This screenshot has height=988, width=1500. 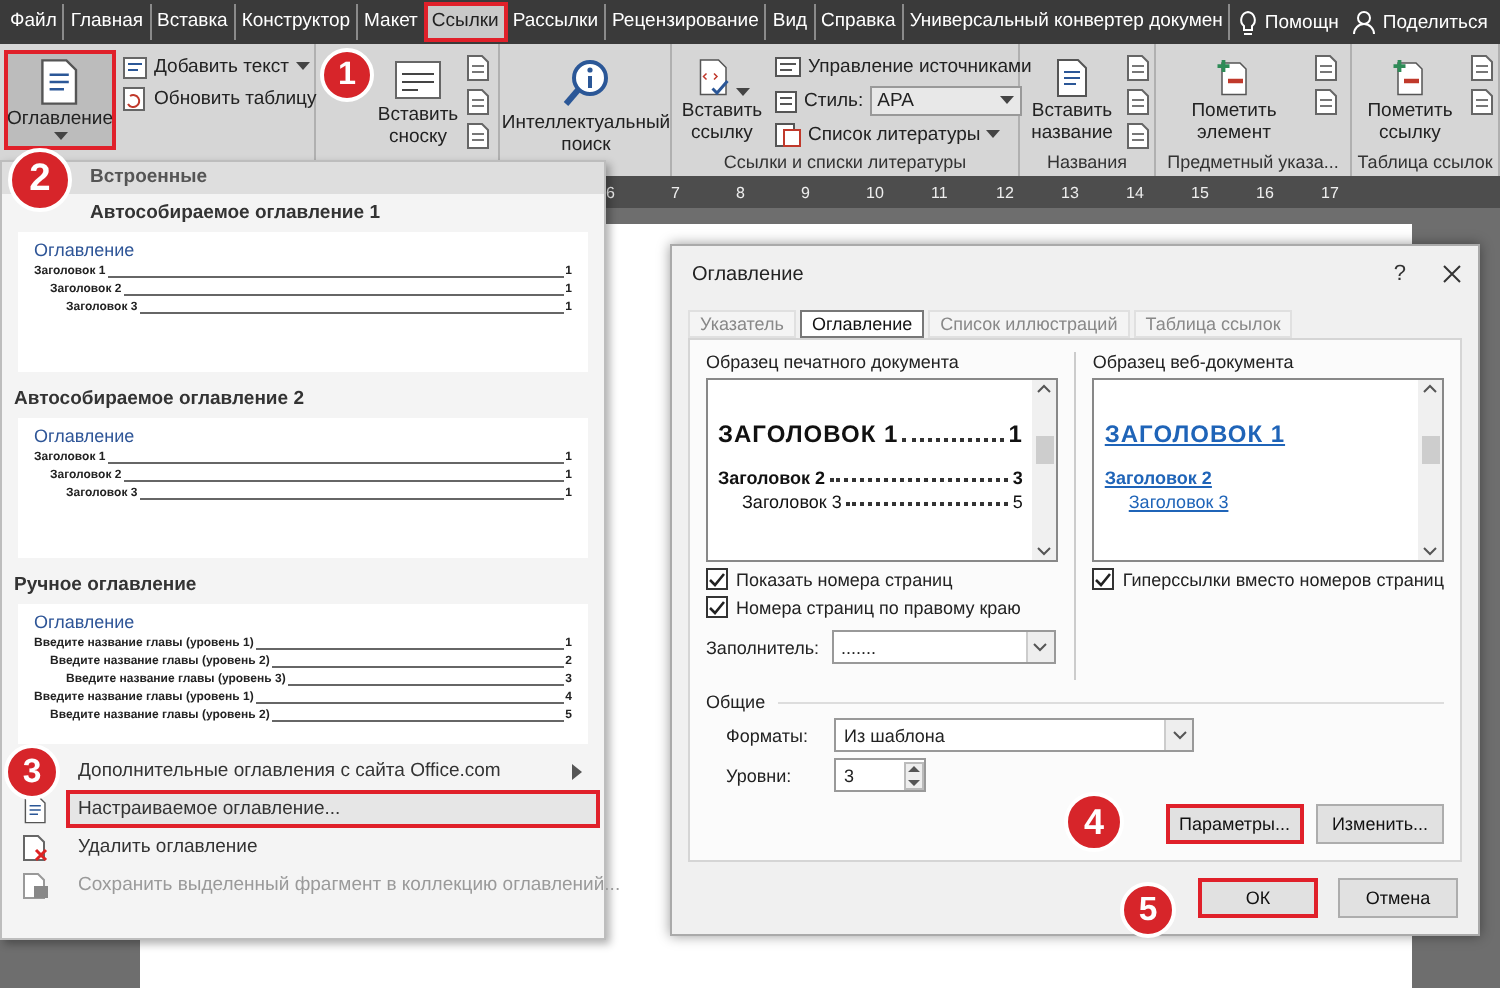 What do you see at coordinates (105, 586) in the screenshot?
I see `section-title: Ручное оглавление` at bounding box center [105, 586].